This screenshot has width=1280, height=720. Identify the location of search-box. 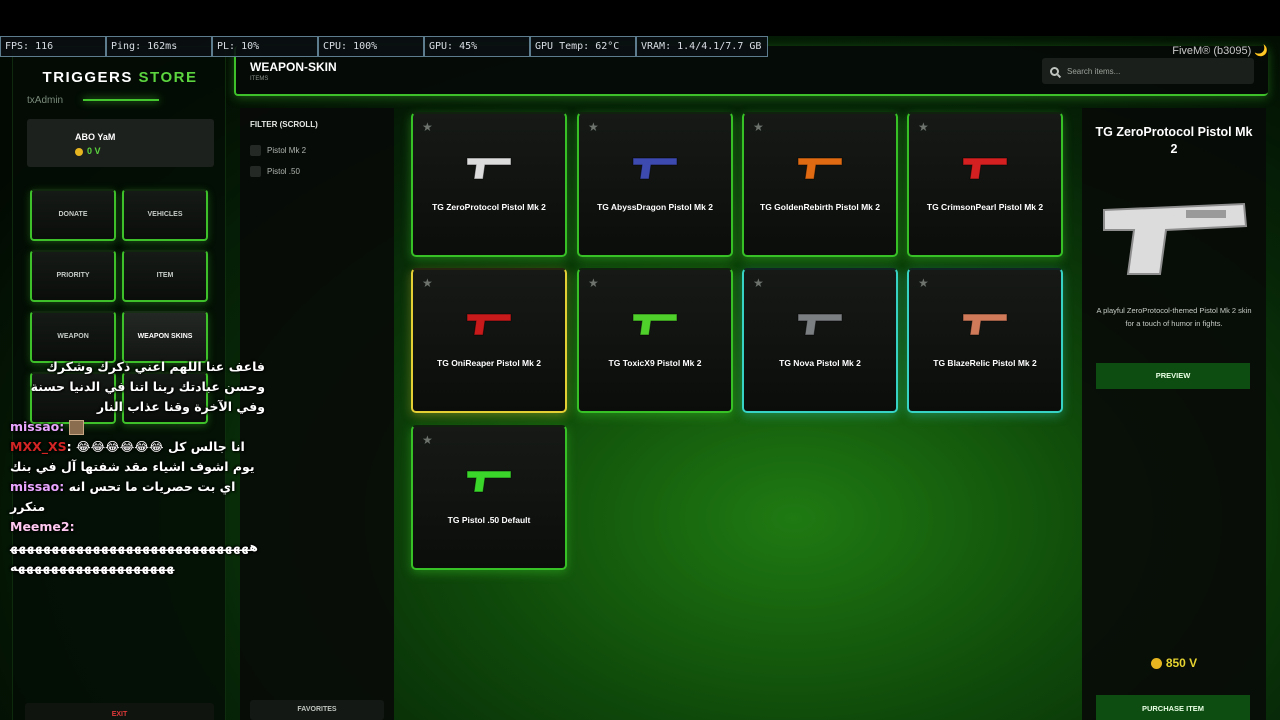
(1148, 71).